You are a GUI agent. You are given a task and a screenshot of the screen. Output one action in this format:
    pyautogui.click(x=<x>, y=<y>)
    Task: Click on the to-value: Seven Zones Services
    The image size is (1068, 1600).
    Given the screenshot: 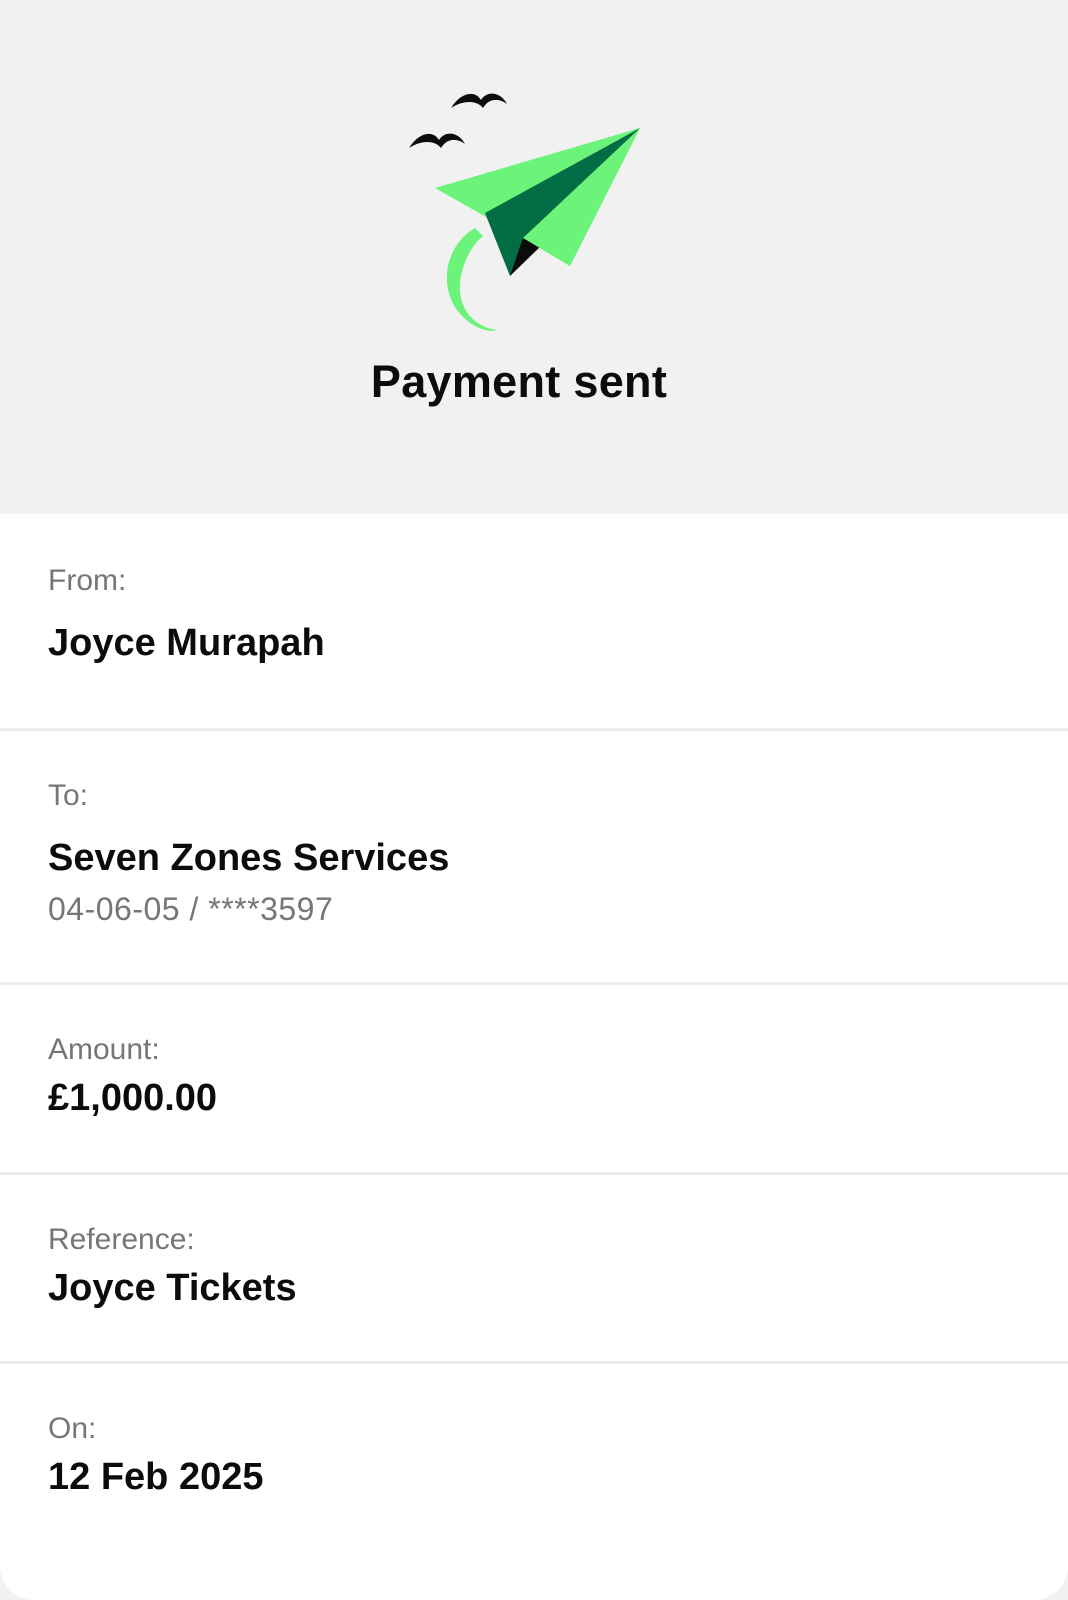 What is the action you would take?
    pyautogui.click(x=249, y=858)
    